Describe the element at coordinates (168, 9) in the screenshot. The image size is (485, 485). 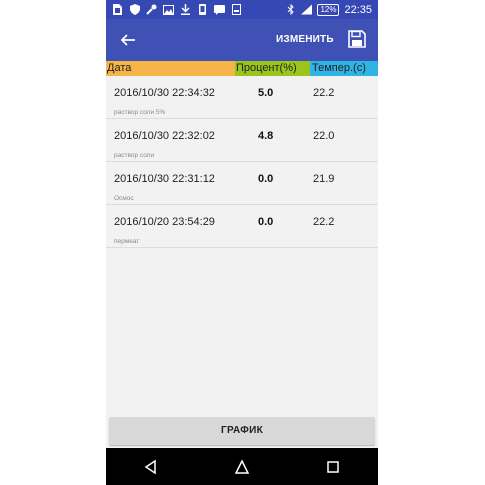
I see `image-icon` at that location.